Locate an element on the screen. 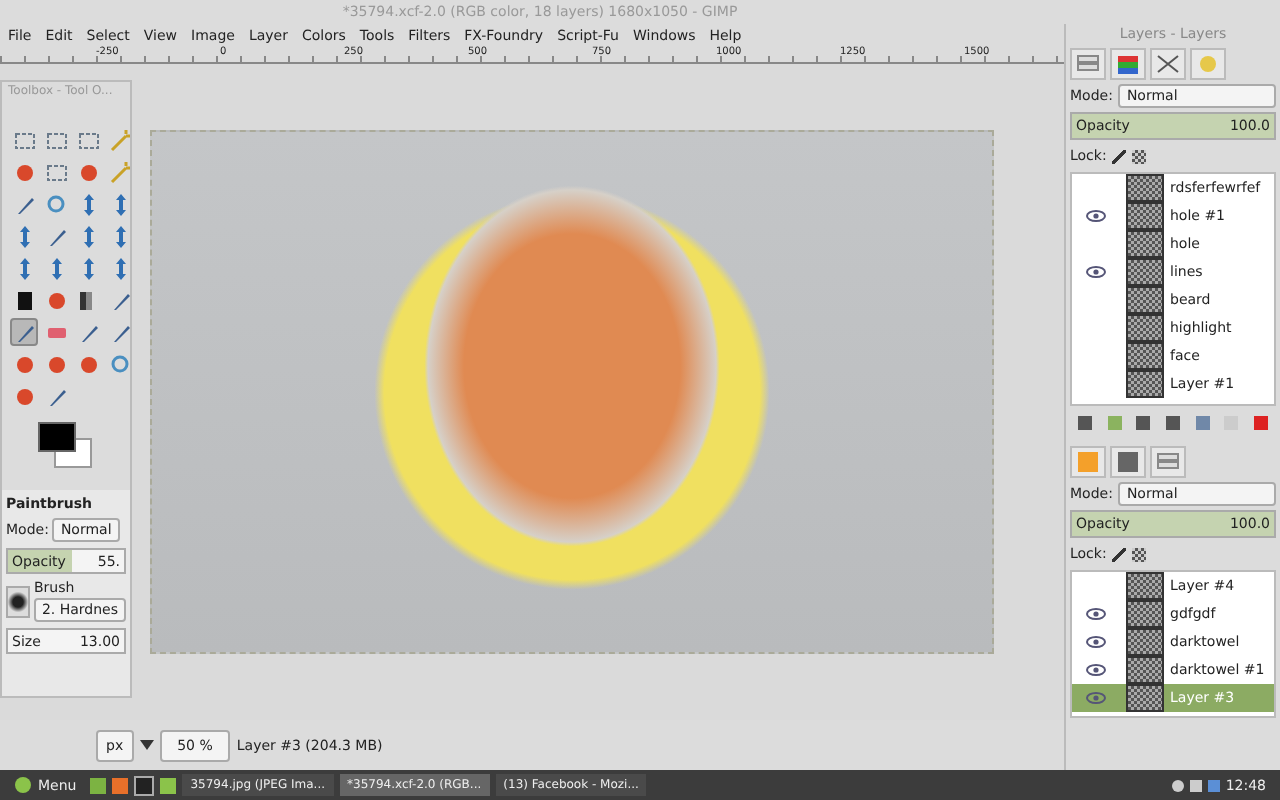  channels-tab-icon is located at coordinates (1128, 64).